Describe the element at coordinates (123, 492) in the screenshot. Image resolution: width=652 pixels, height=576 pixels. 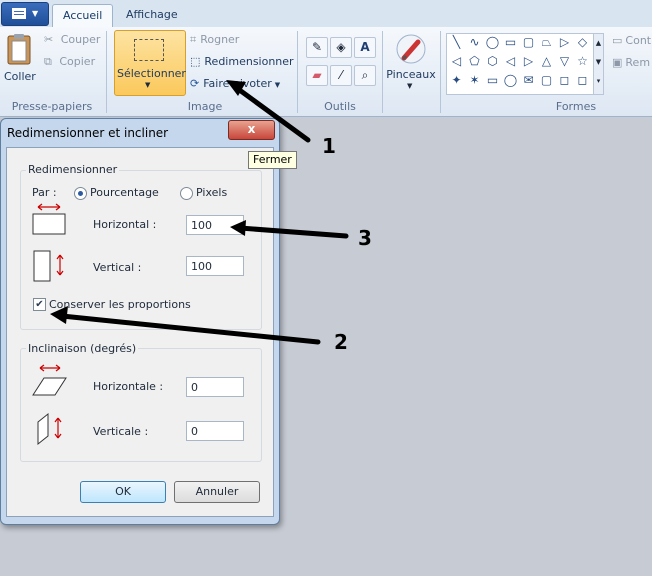
I see `ok-button: OK` at that location.